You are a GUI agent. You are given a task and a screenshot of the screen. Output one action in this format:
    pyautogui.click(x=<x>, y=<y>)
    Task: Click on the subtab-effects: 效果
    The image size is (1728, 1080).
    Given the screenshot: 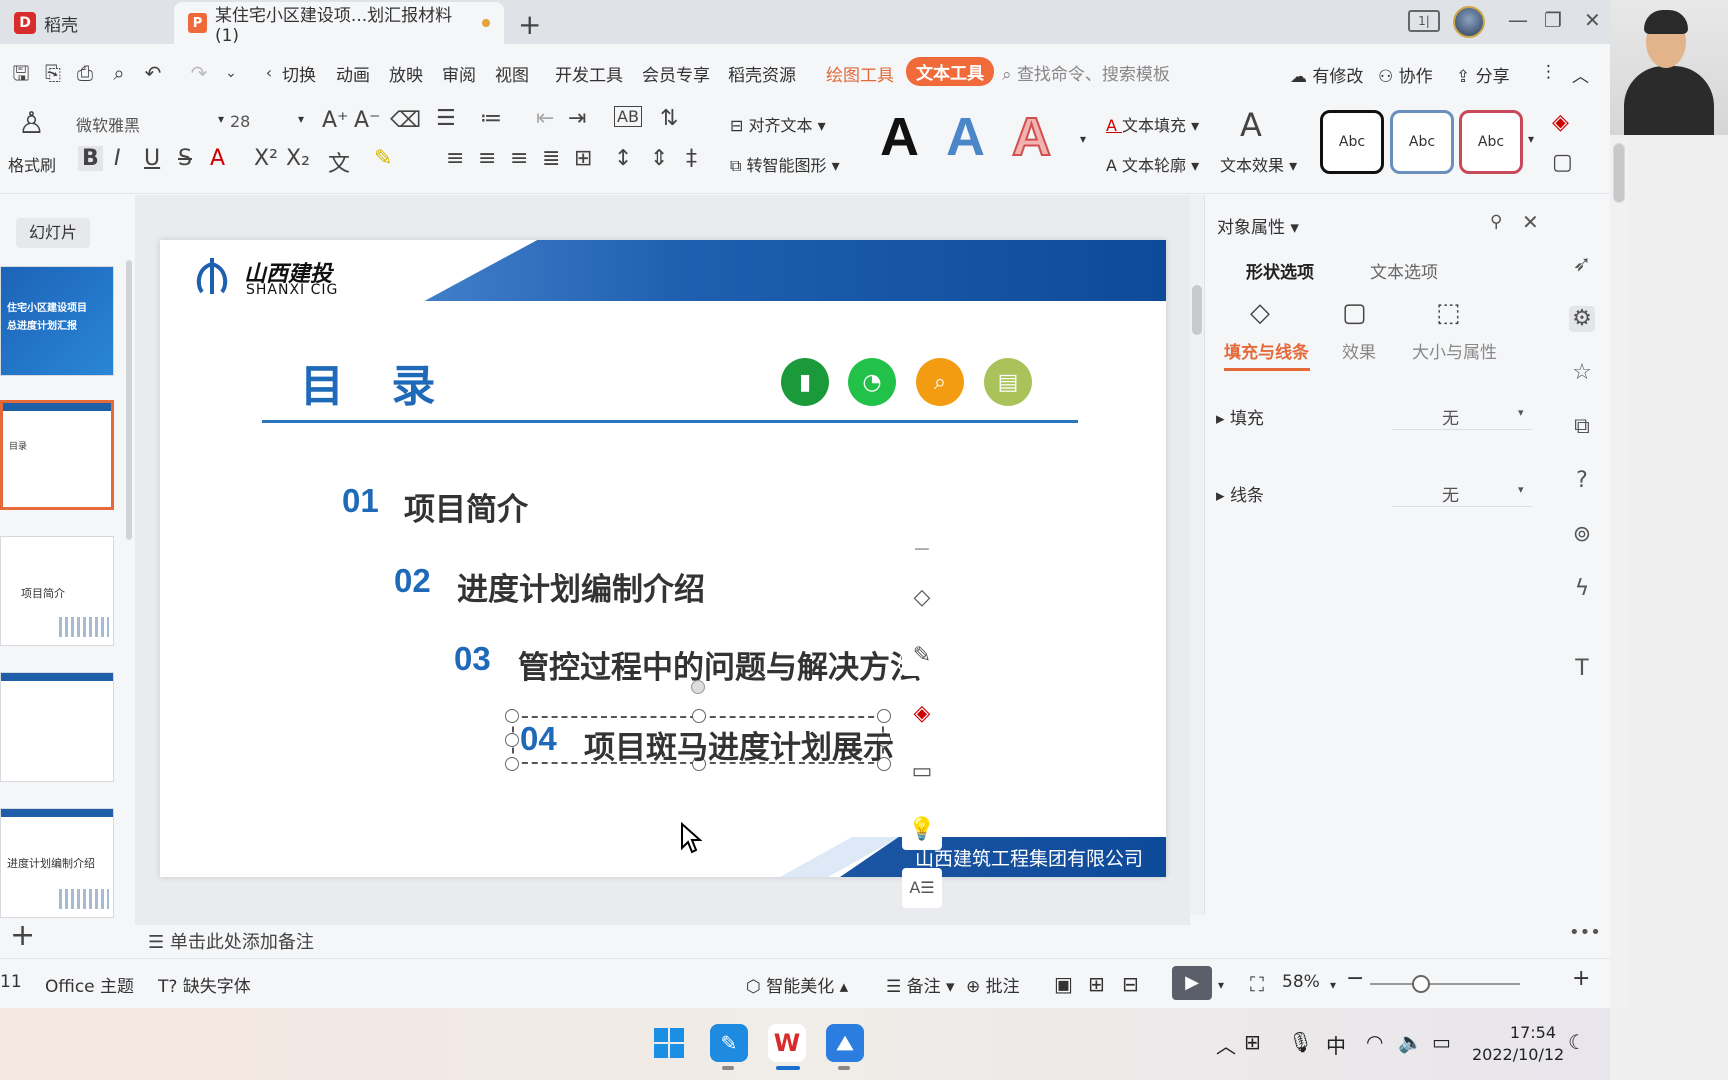 What is the action you would take?
    pyautogui.click(x=1359, y=350)
    